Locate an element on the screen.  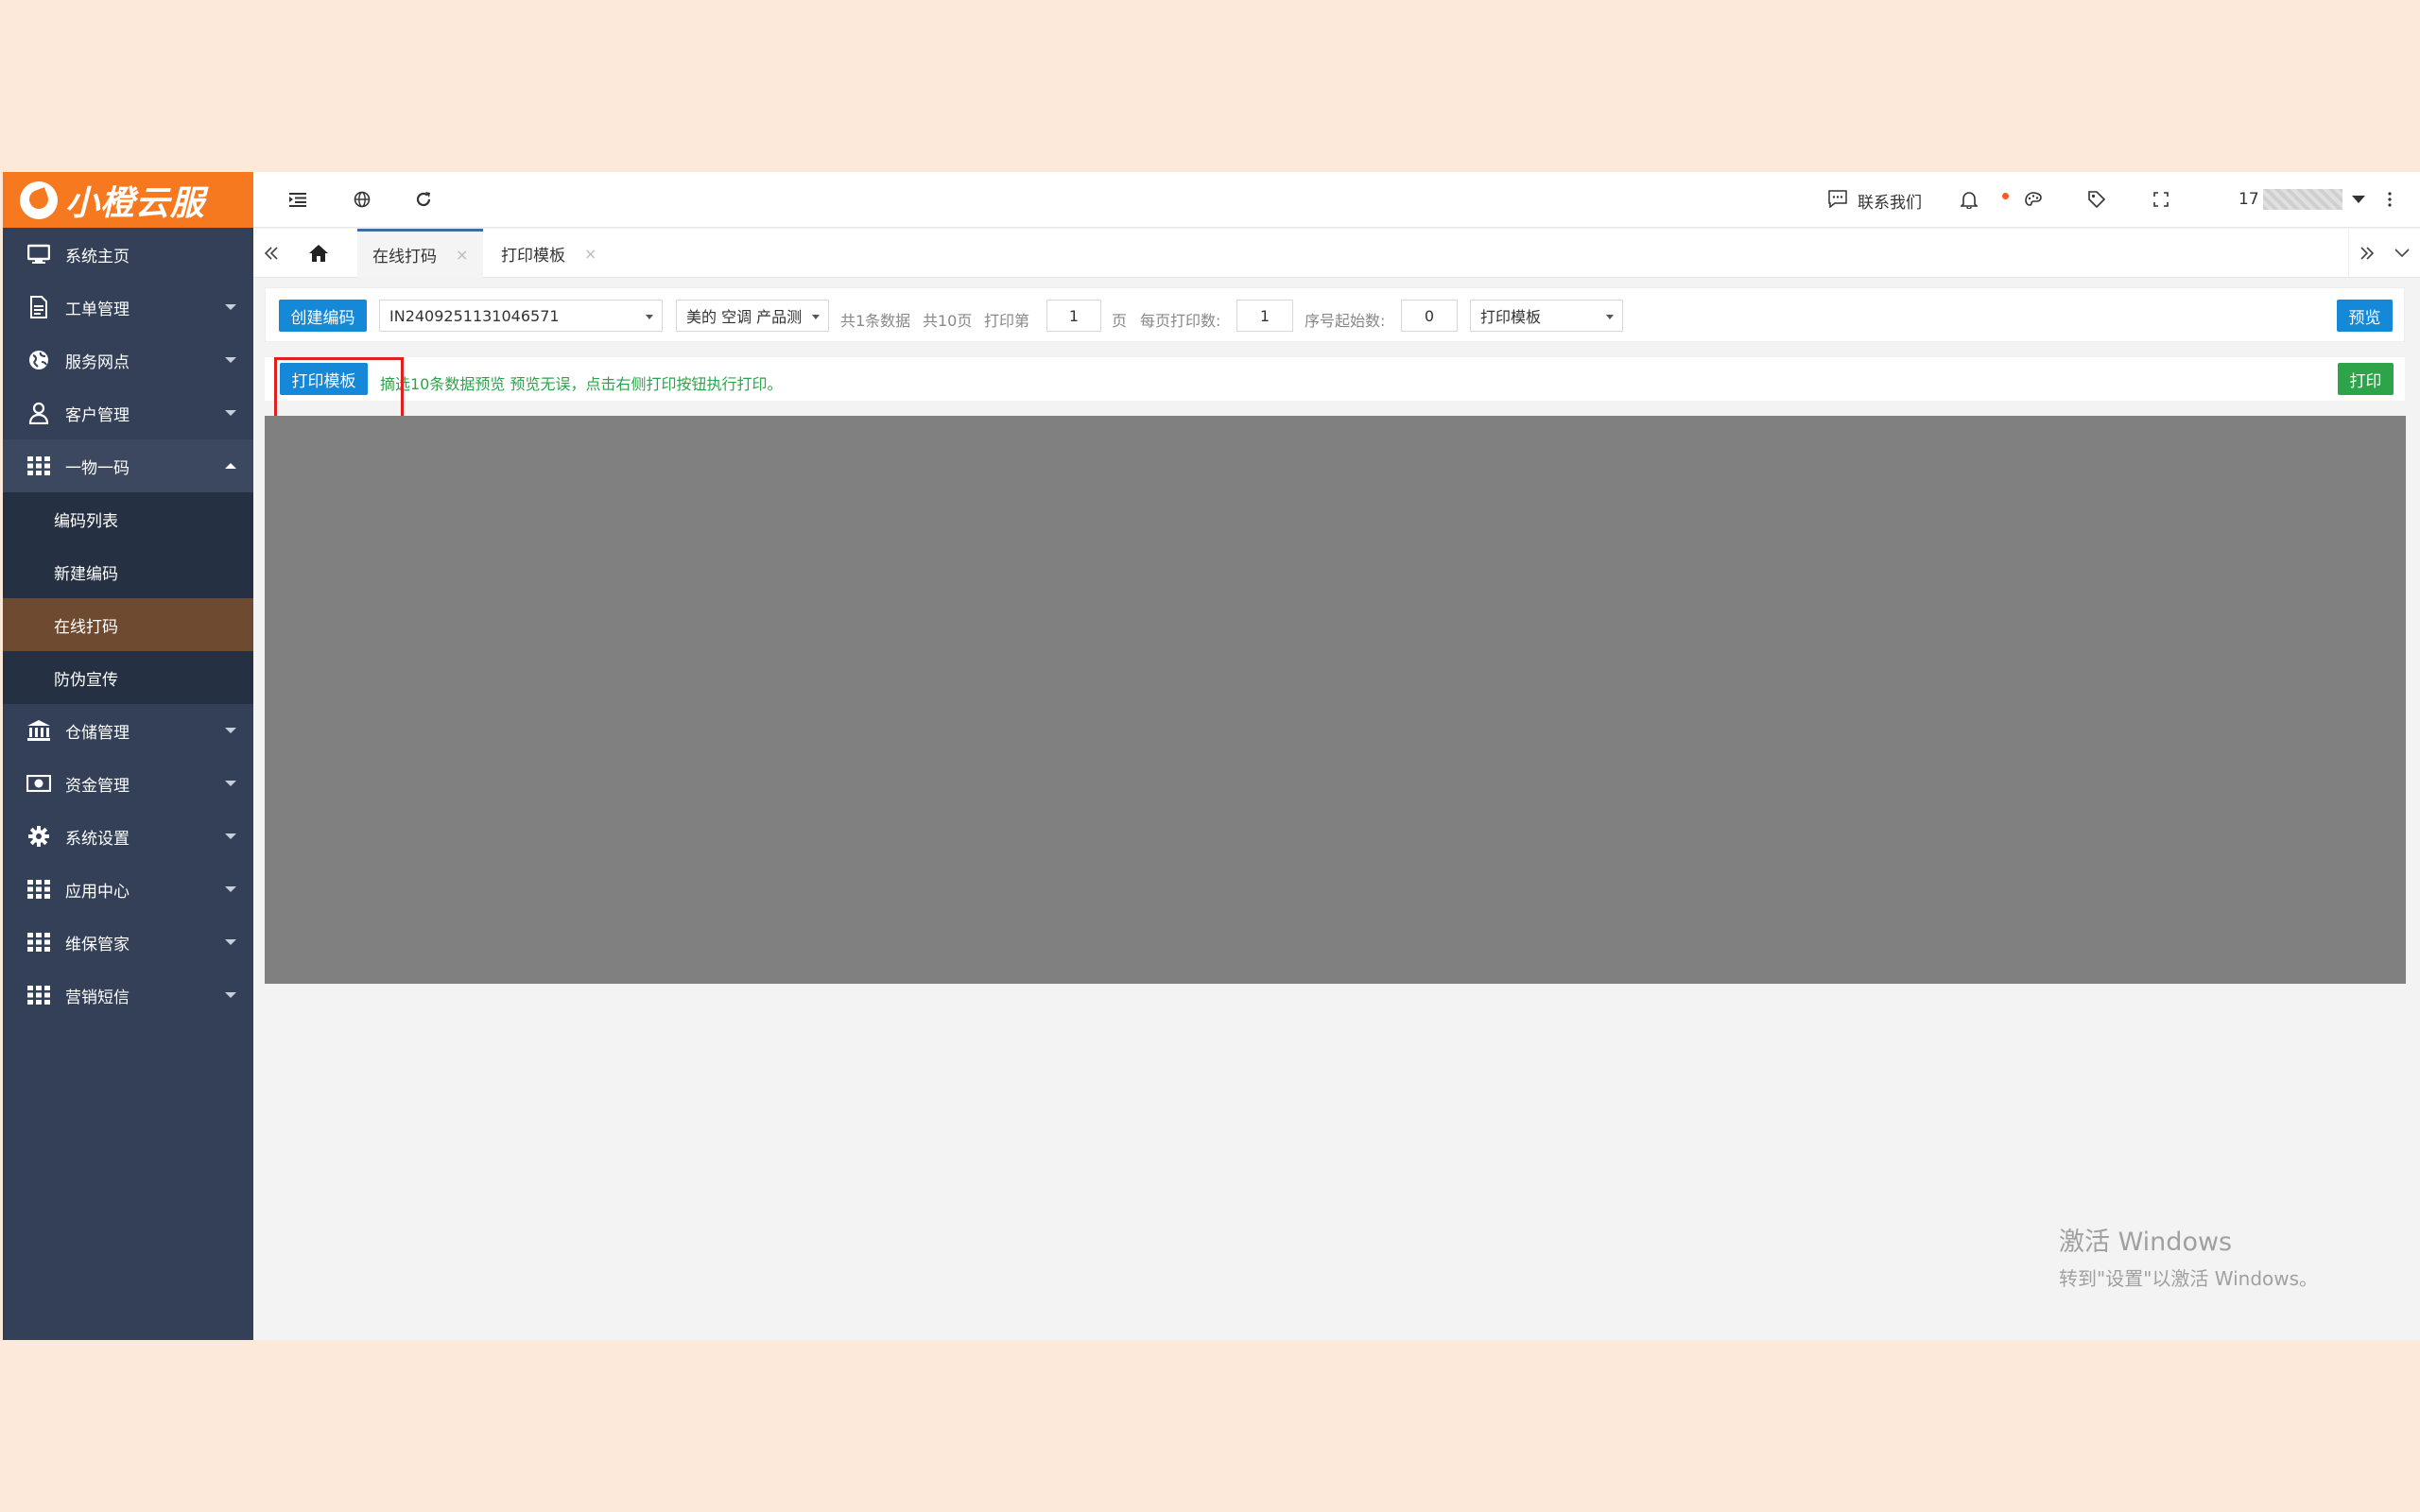
sidebar-item-service-points: 服务网点 is located at coordinates (128, 360).